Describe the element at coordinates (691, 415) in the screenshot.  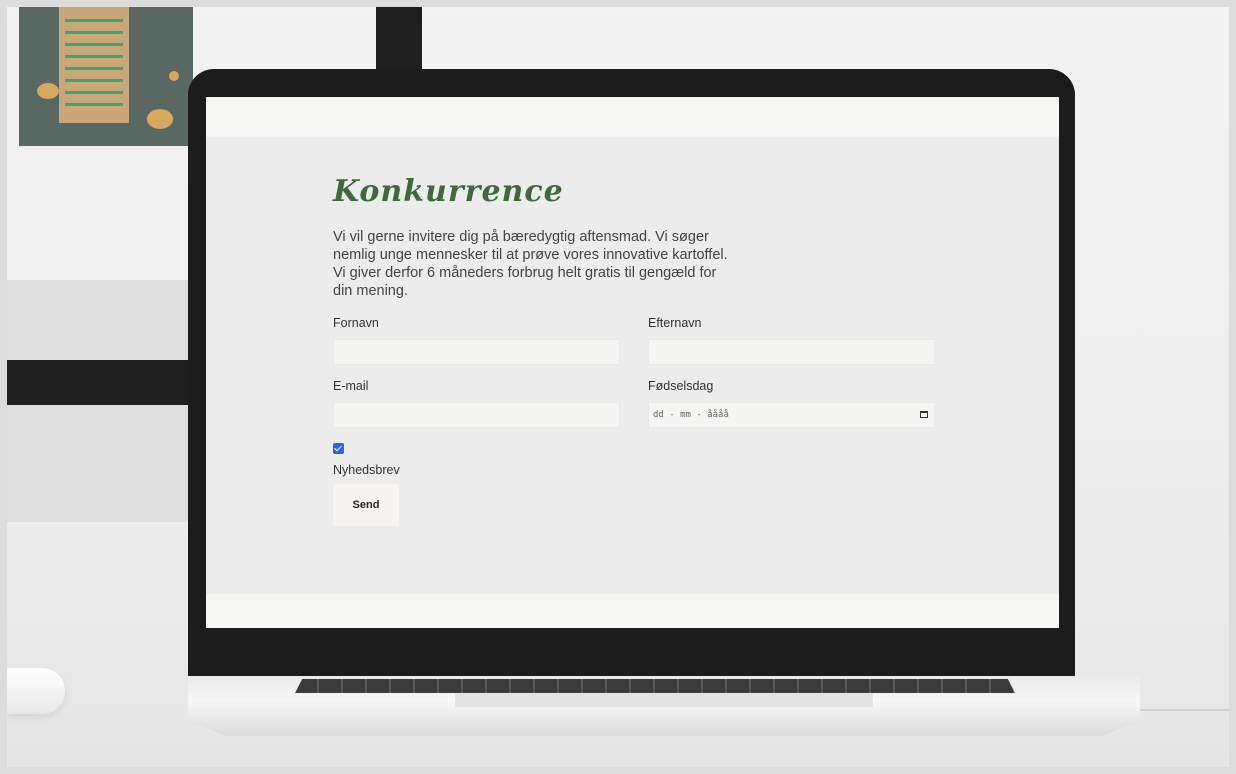
I see `birthday-placeholder: dd - mm - åååå` at that location.